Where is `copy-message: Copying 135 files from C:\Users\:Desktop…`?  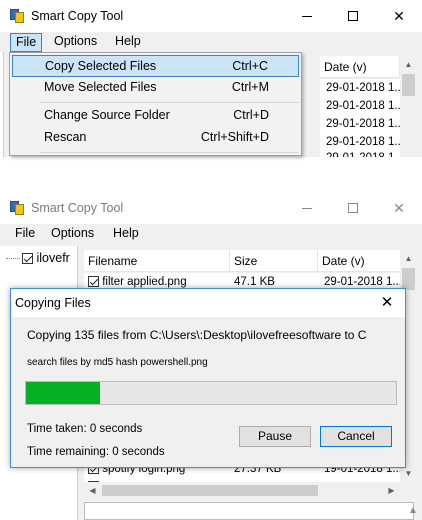 copy-message: Copying 135 files from C:\Users\:Desktop… is located at coordinates (197, 335).